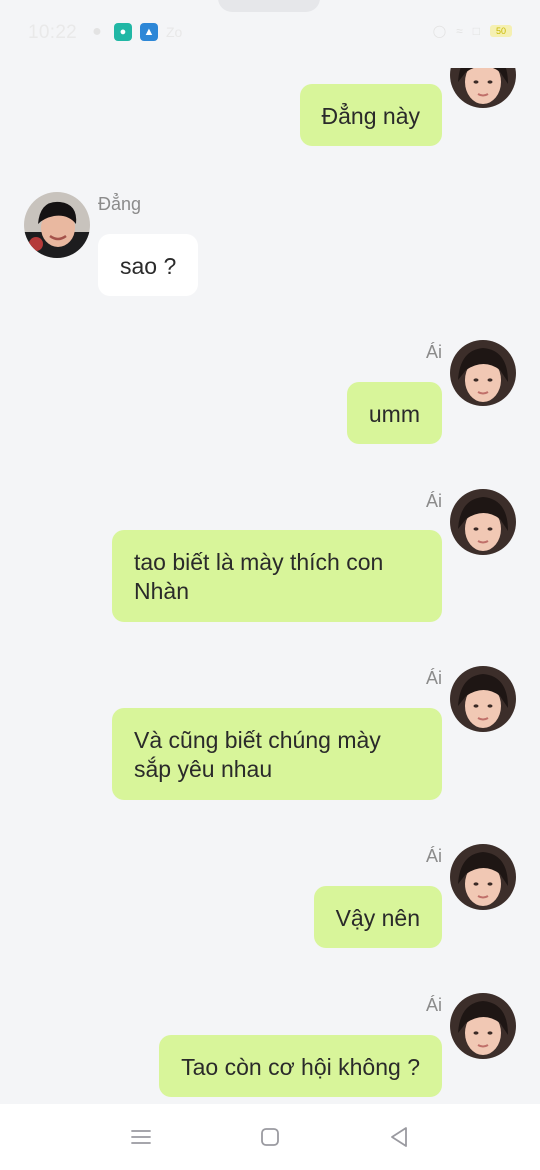  I want to click on message-text: sao ?, so click(148, 266).